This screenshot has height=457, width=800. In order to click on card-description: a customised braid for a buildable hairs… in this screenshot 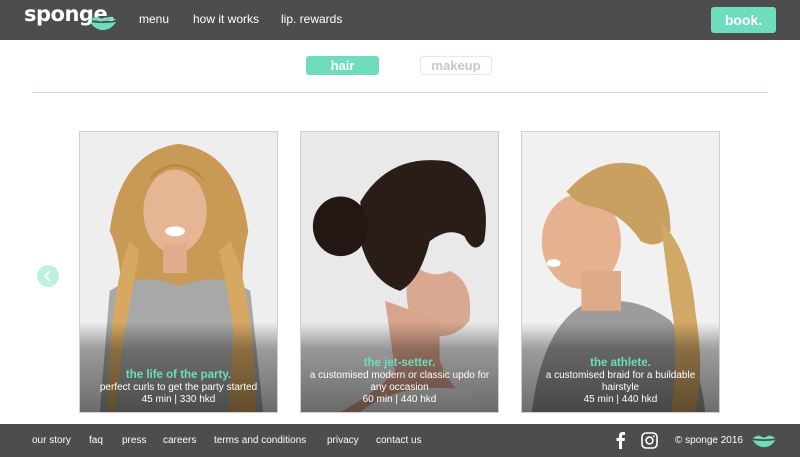, I will do `click(620, 381)`.